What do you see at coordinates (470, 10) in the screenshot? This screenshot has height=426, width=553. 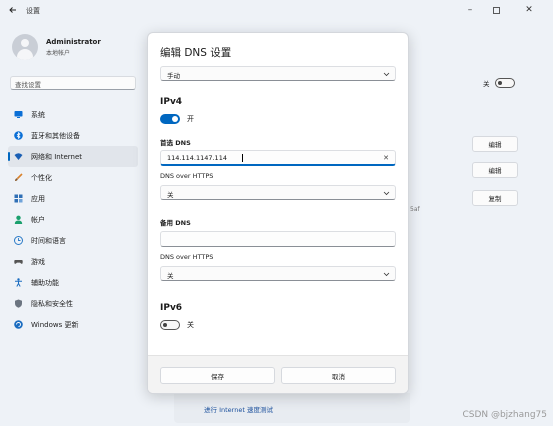 I see `minimize-icon: –` at bounding box center [470, 10].